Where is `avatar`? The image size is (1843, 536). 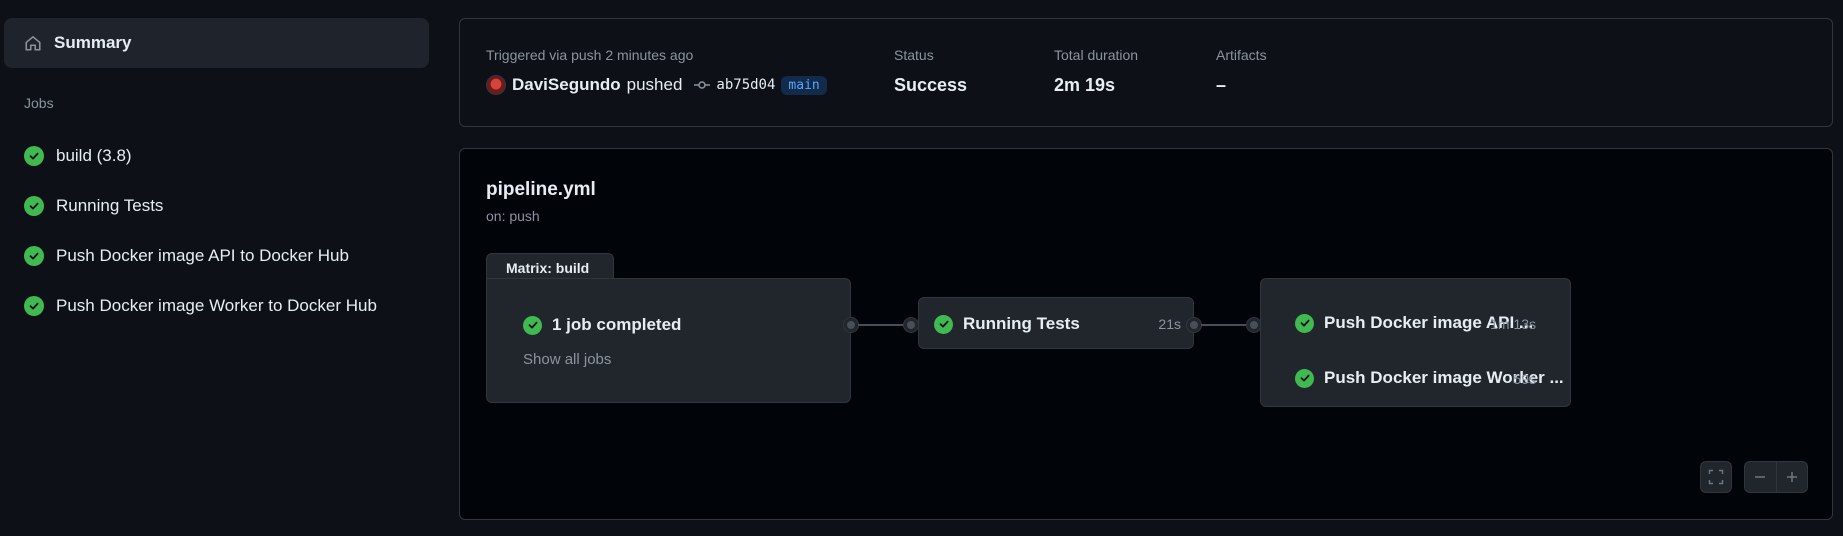 avatar is located at coordinates (496, 85).